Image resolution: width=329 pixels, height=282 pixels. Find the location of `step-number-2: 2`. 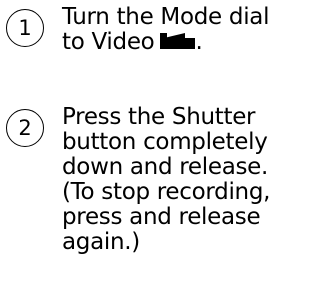

step-number-2: 2 is located at coordinates (25, 128).